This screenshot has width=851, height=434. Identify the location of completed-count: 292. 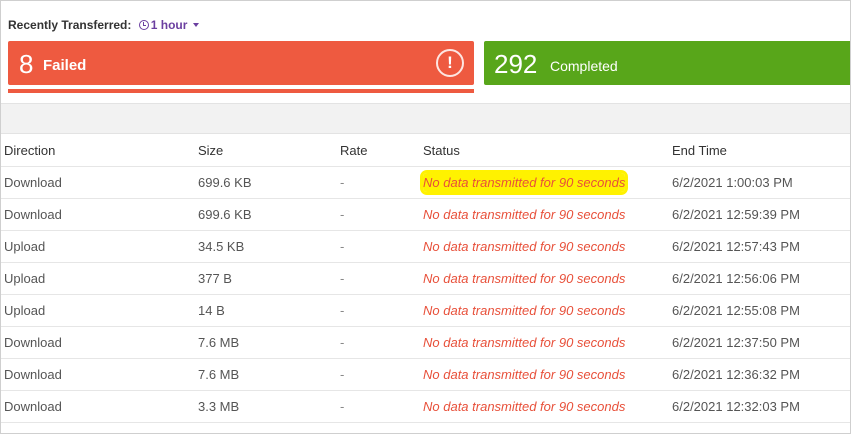
(516, 64).